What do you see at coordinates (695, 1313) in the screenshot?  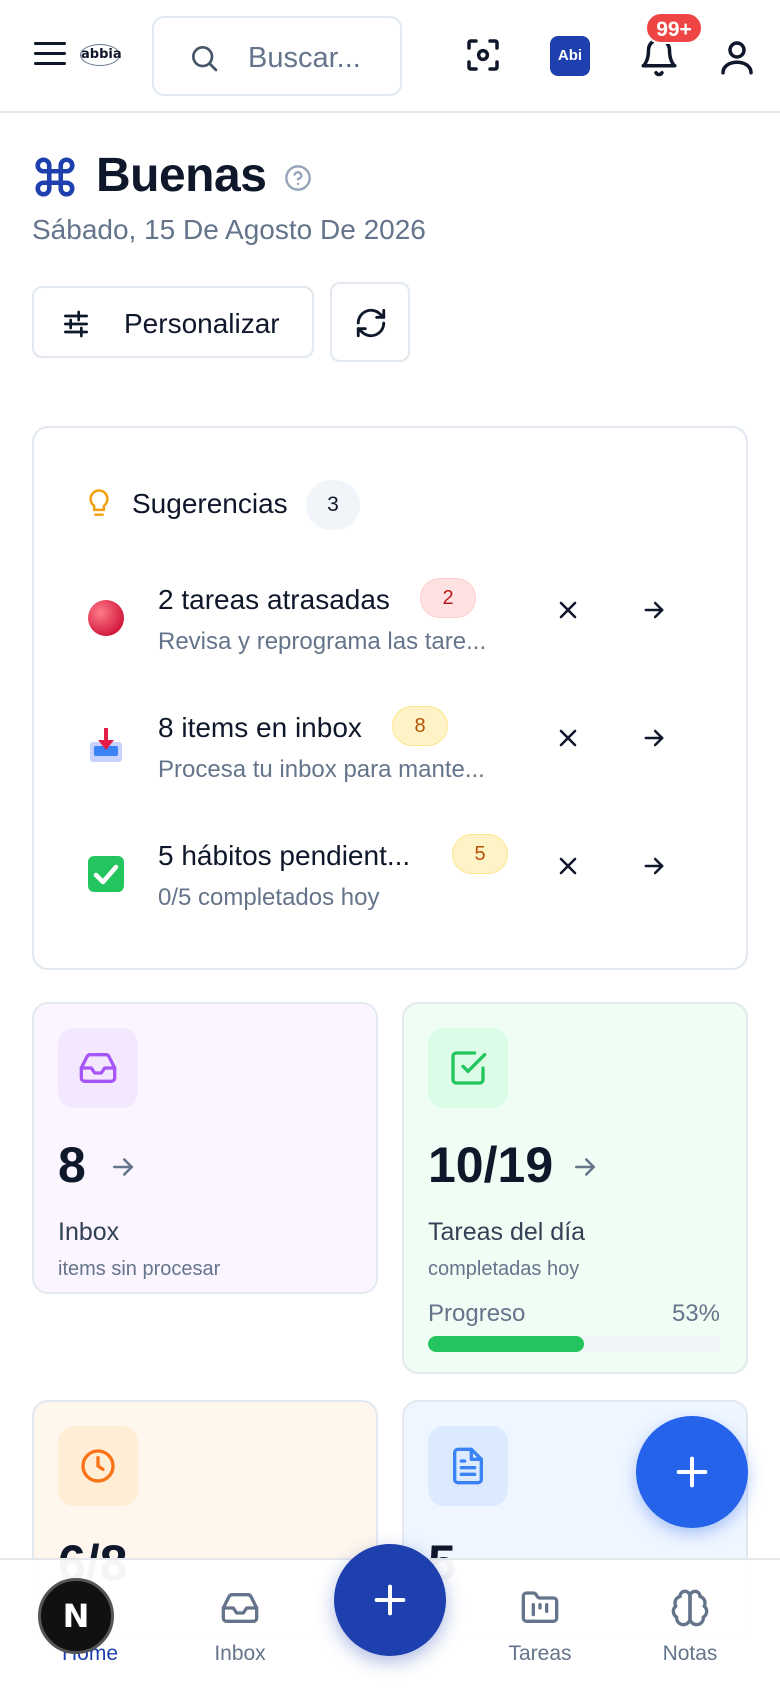 I see `progress-percent: 53%` at bounding box center [695, 1313].